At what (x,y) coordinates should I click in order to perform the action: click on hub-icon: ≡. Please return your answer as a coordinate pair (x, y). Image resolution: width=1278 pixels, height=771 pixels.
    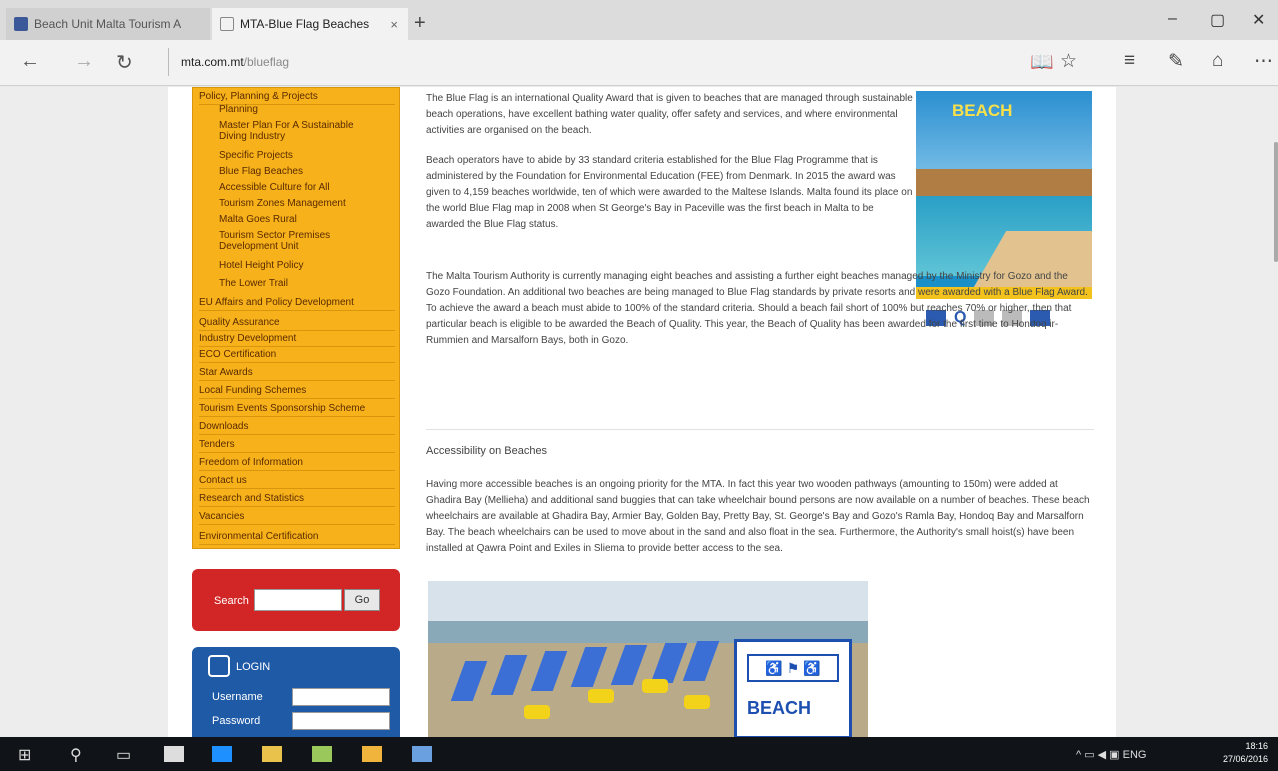
    Looking at the image, I should click on (1129, 61).